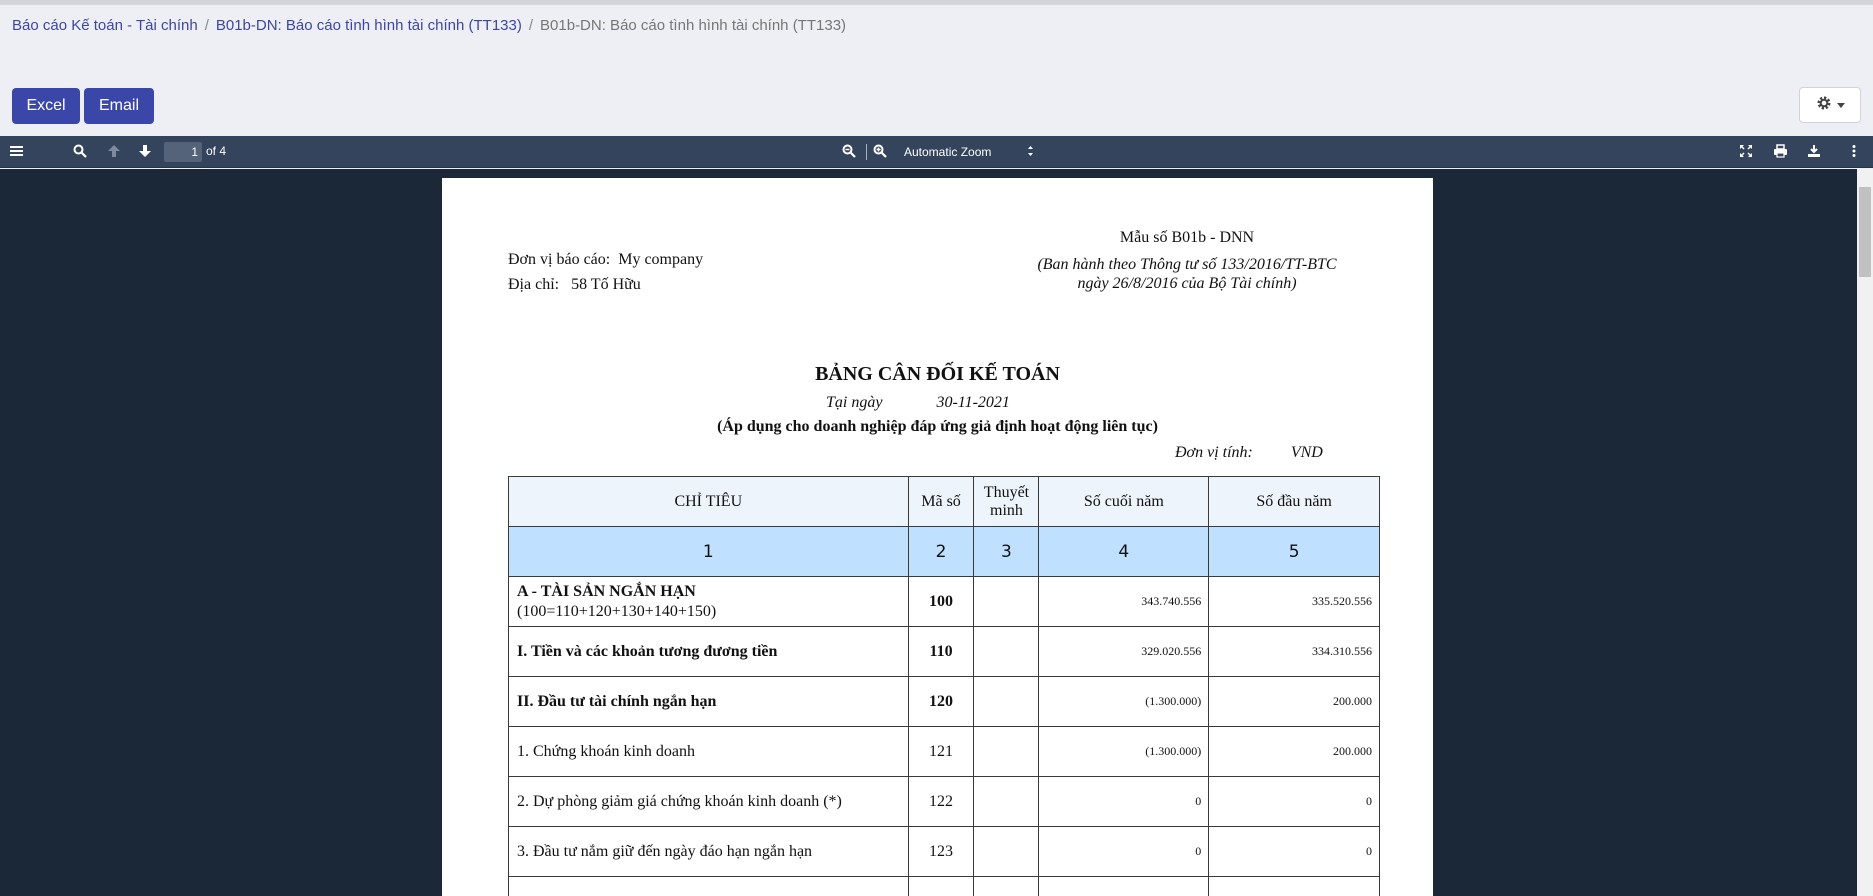 This screenshot has width=1873, height=896. What do you see at coordinates (849, 151) in the screenshot?
I see `zoom-out-icon` at bounding box center [849, 151].